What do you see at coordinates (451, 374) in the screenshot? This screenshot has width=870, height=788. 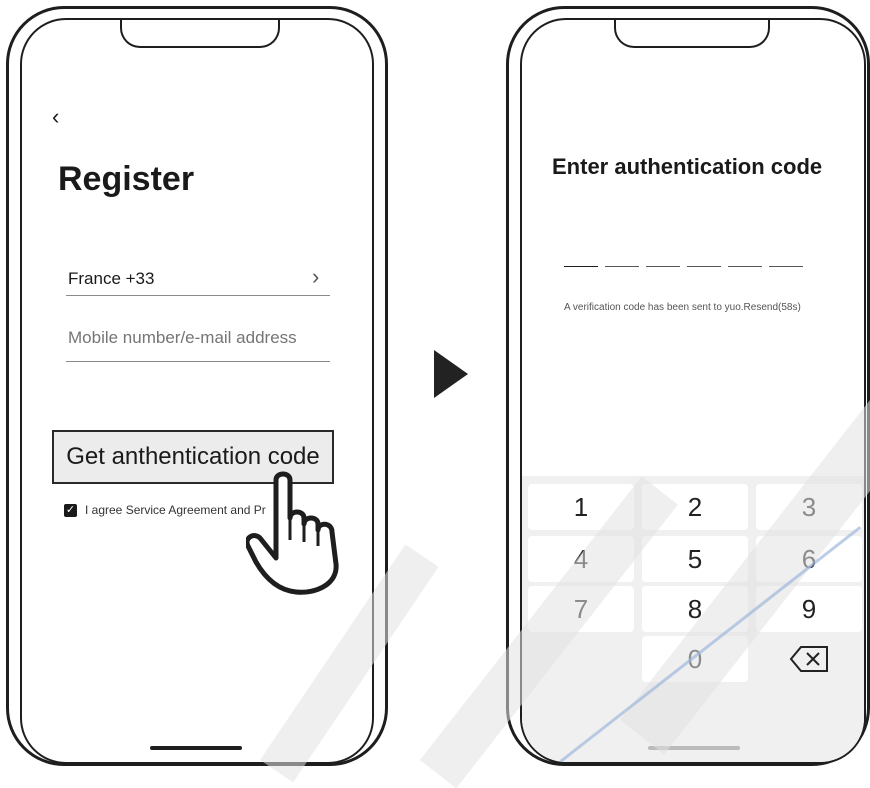 I see `play-arrow-icon` at bounding box center [451, 374].